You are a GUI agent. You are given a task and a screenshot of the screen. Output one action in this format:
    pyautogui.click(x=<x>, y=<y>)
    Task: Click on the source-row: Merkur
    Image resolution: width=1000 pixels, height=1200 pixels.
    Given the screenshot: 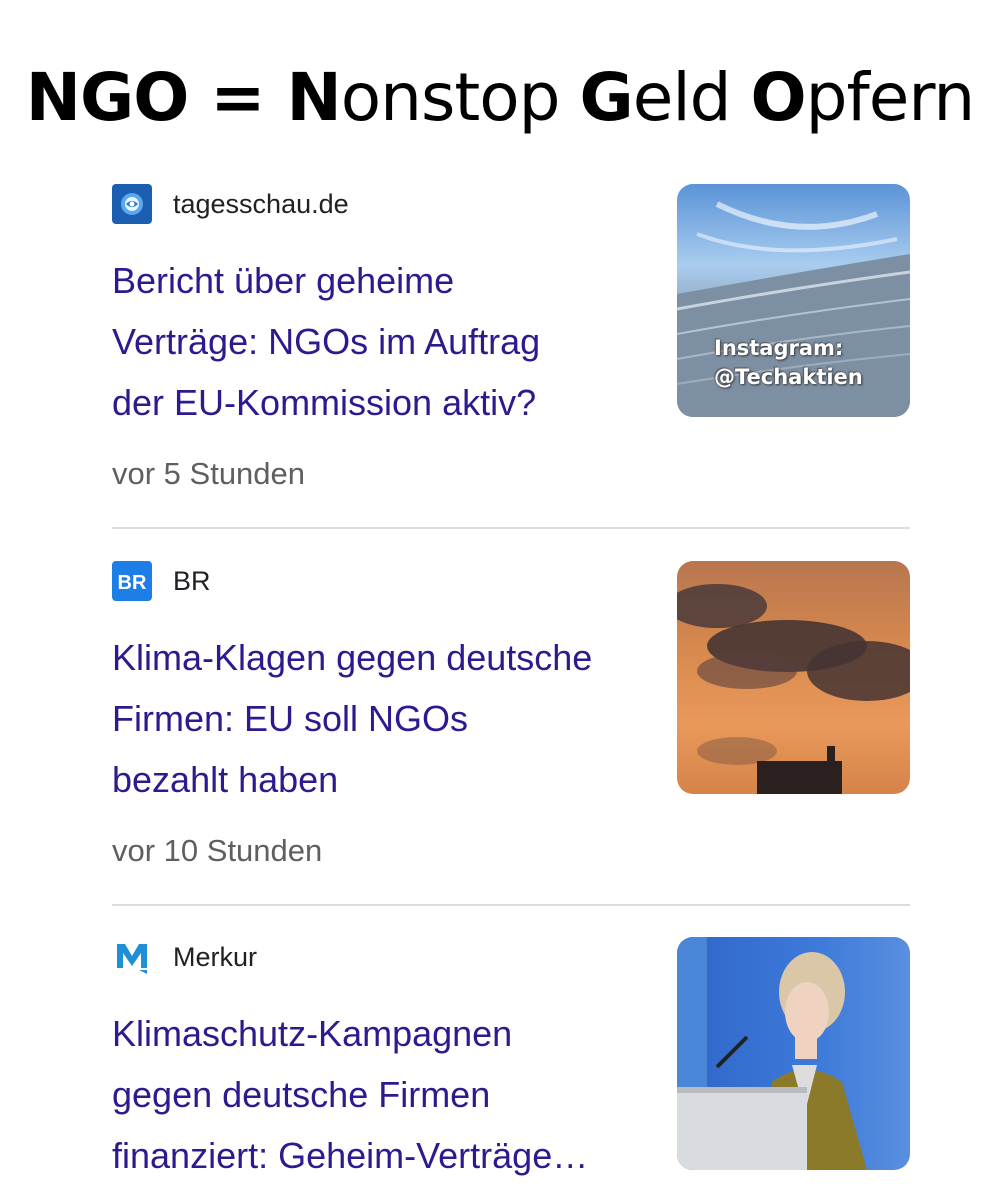 What is the action you would take?
    pyautogui.click(x=184, y=957)
    